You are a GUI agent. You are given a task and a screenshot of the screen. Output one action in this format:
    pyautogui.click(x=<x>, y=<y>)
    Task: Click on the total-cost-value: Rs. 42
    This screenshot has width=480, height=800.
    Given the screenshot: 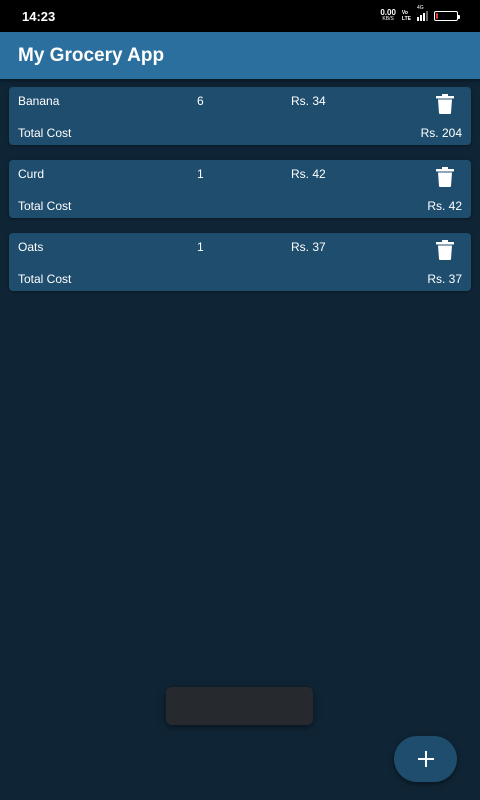 What is the action you would take?
    pyautogui.click(x=444, y=206)
    